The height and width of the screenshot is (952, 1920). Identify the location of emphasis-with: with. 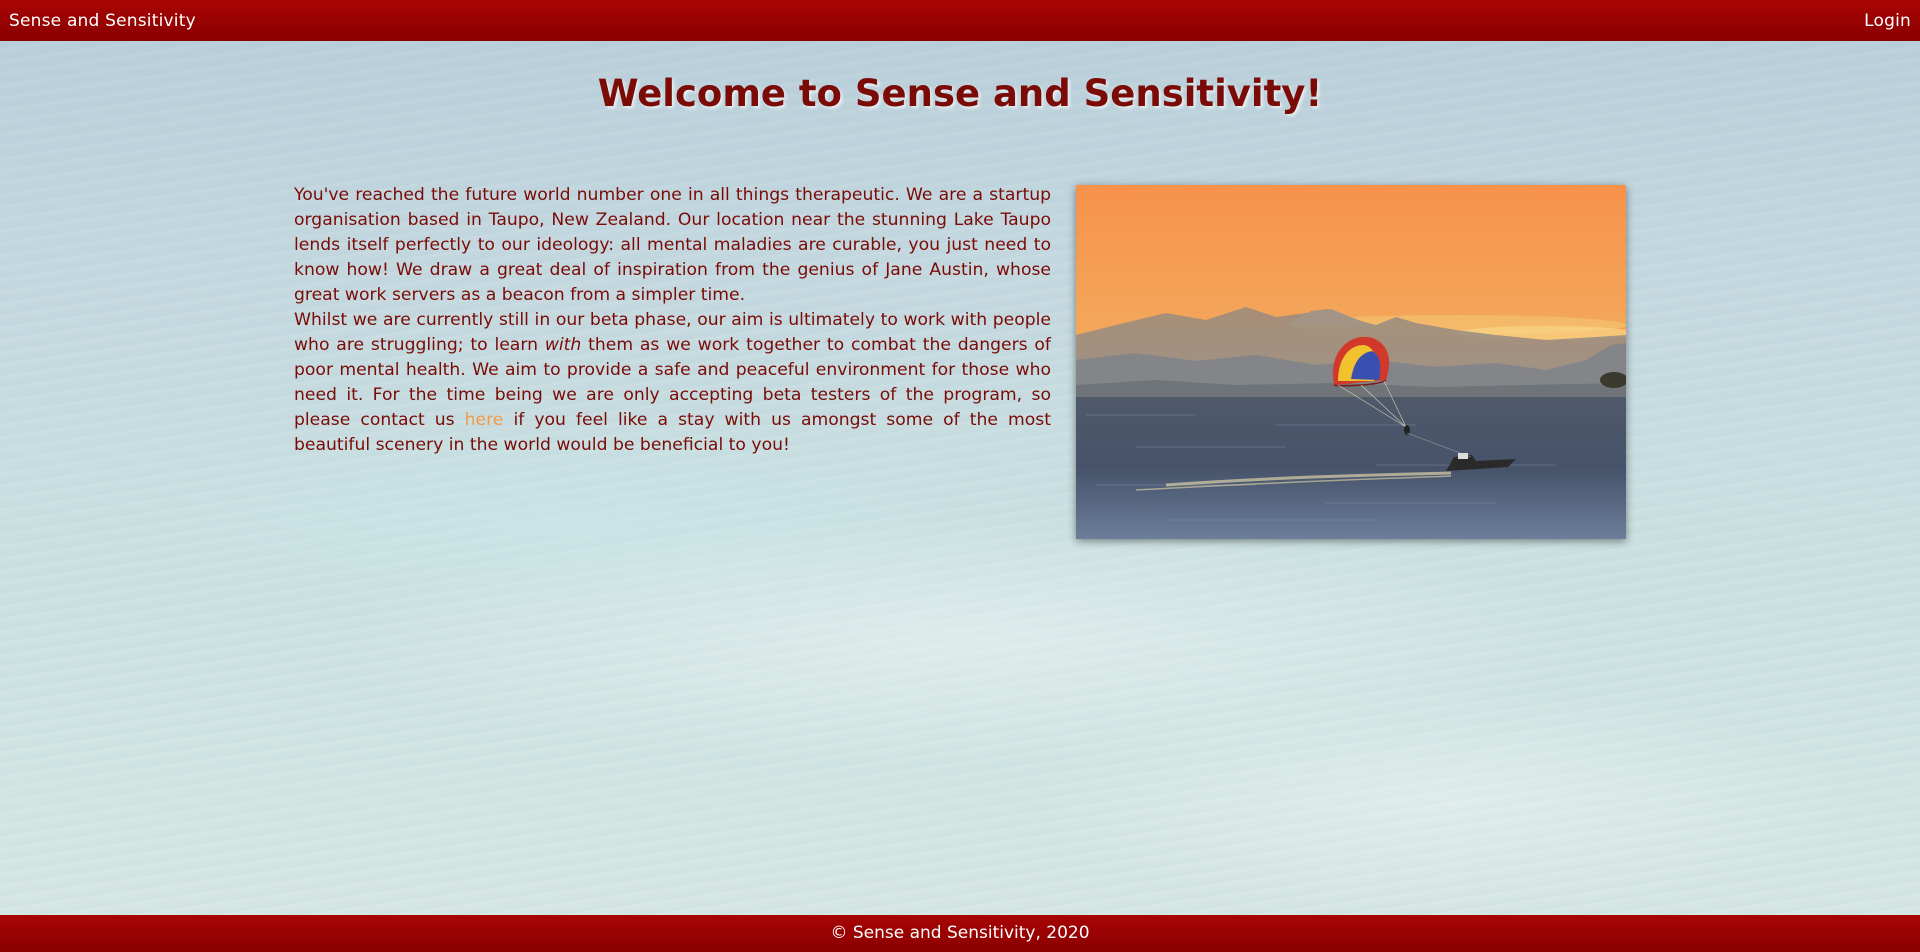
(563, 345).